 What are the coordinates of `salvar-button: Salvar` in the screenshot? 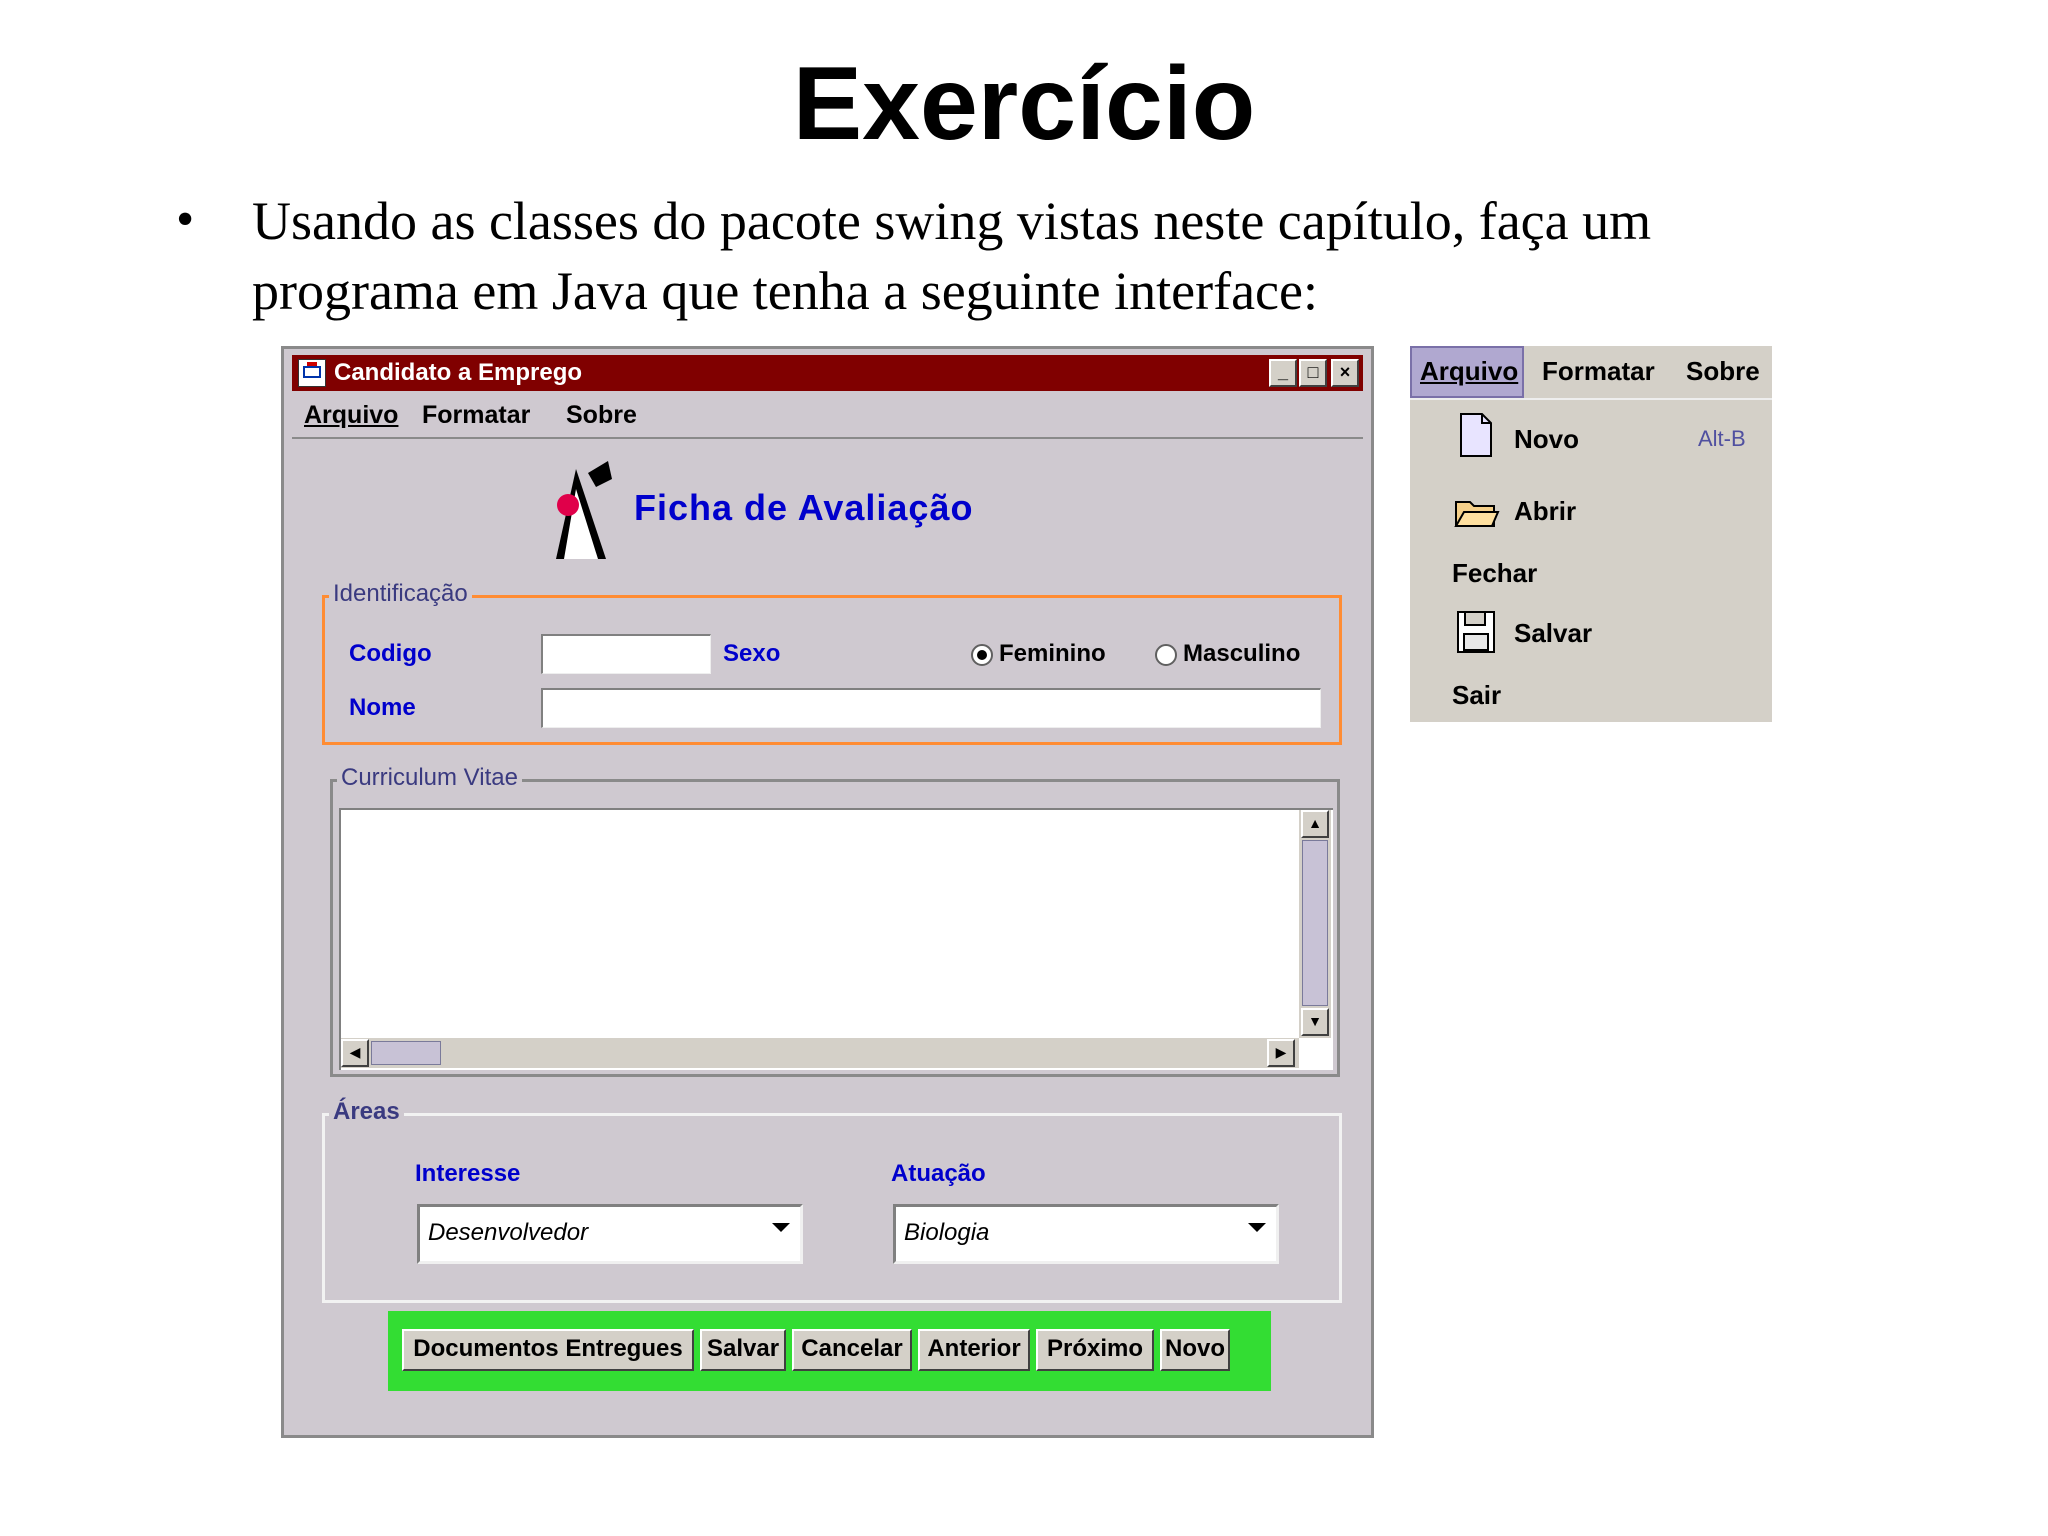 It's located at (743, 1350).